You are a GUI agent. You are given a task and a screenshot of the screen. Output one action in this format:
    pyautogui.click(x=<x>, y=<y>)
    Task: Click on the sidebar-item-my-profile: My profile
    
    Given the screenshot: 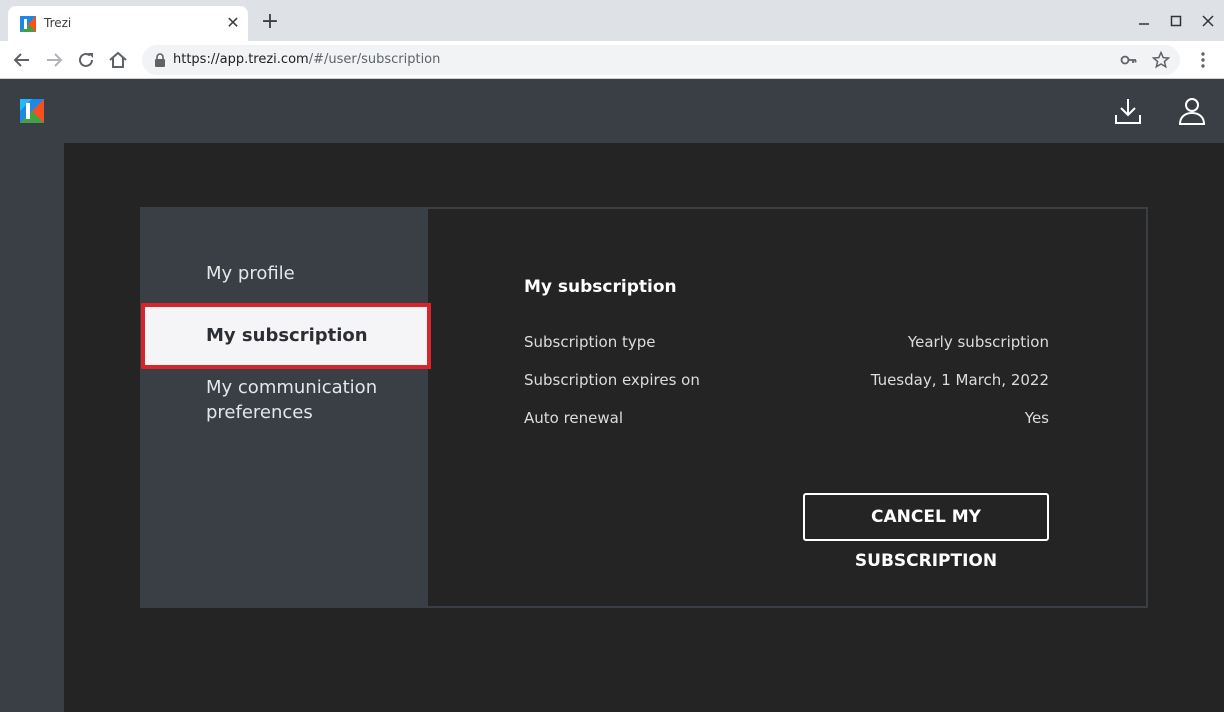 What is the action you would take?
    pyautogui.click(x=250, y=273)
    